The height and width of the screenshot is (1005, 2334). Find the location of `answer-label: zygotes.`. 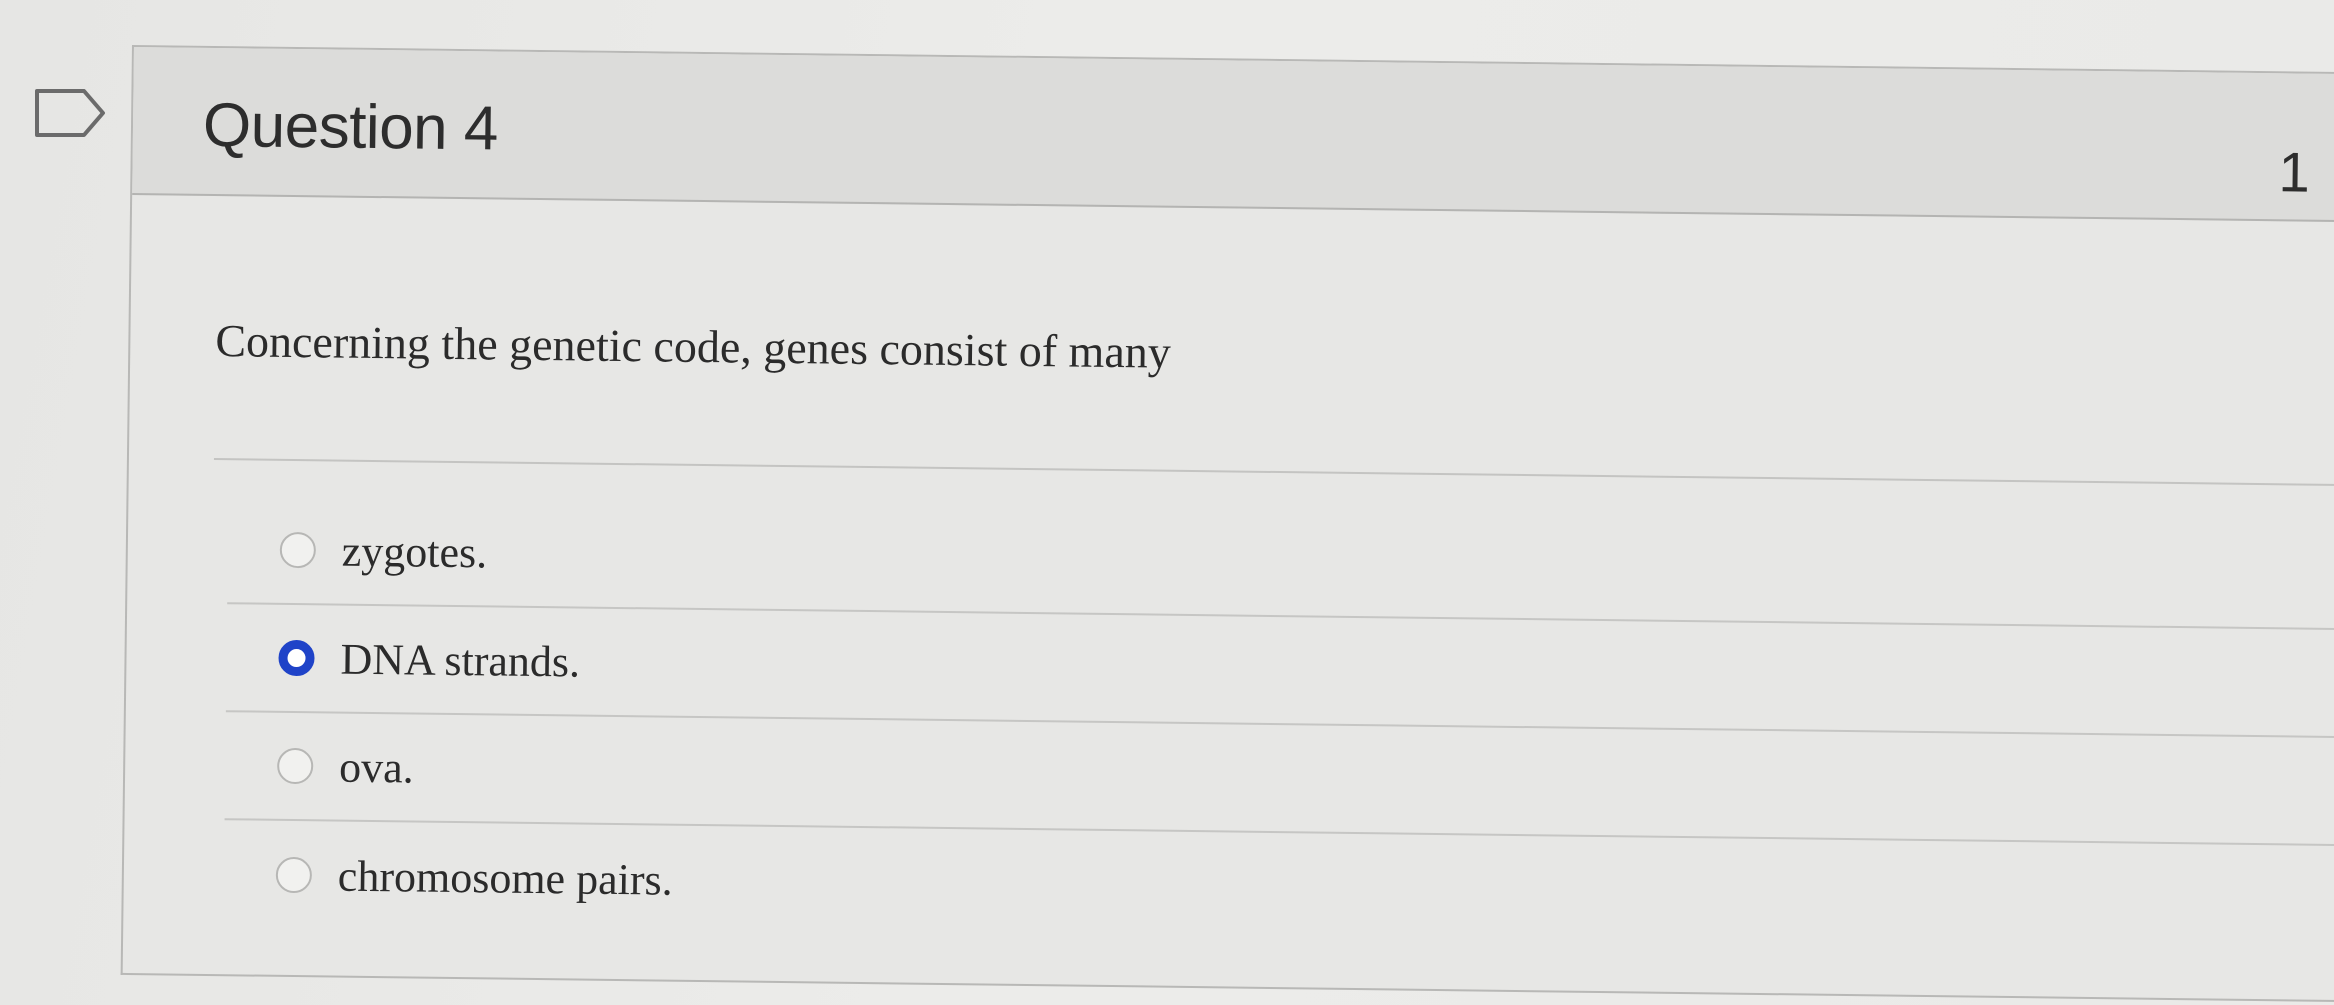

answer-label: zygotes. is located at coordinates (415, 551).